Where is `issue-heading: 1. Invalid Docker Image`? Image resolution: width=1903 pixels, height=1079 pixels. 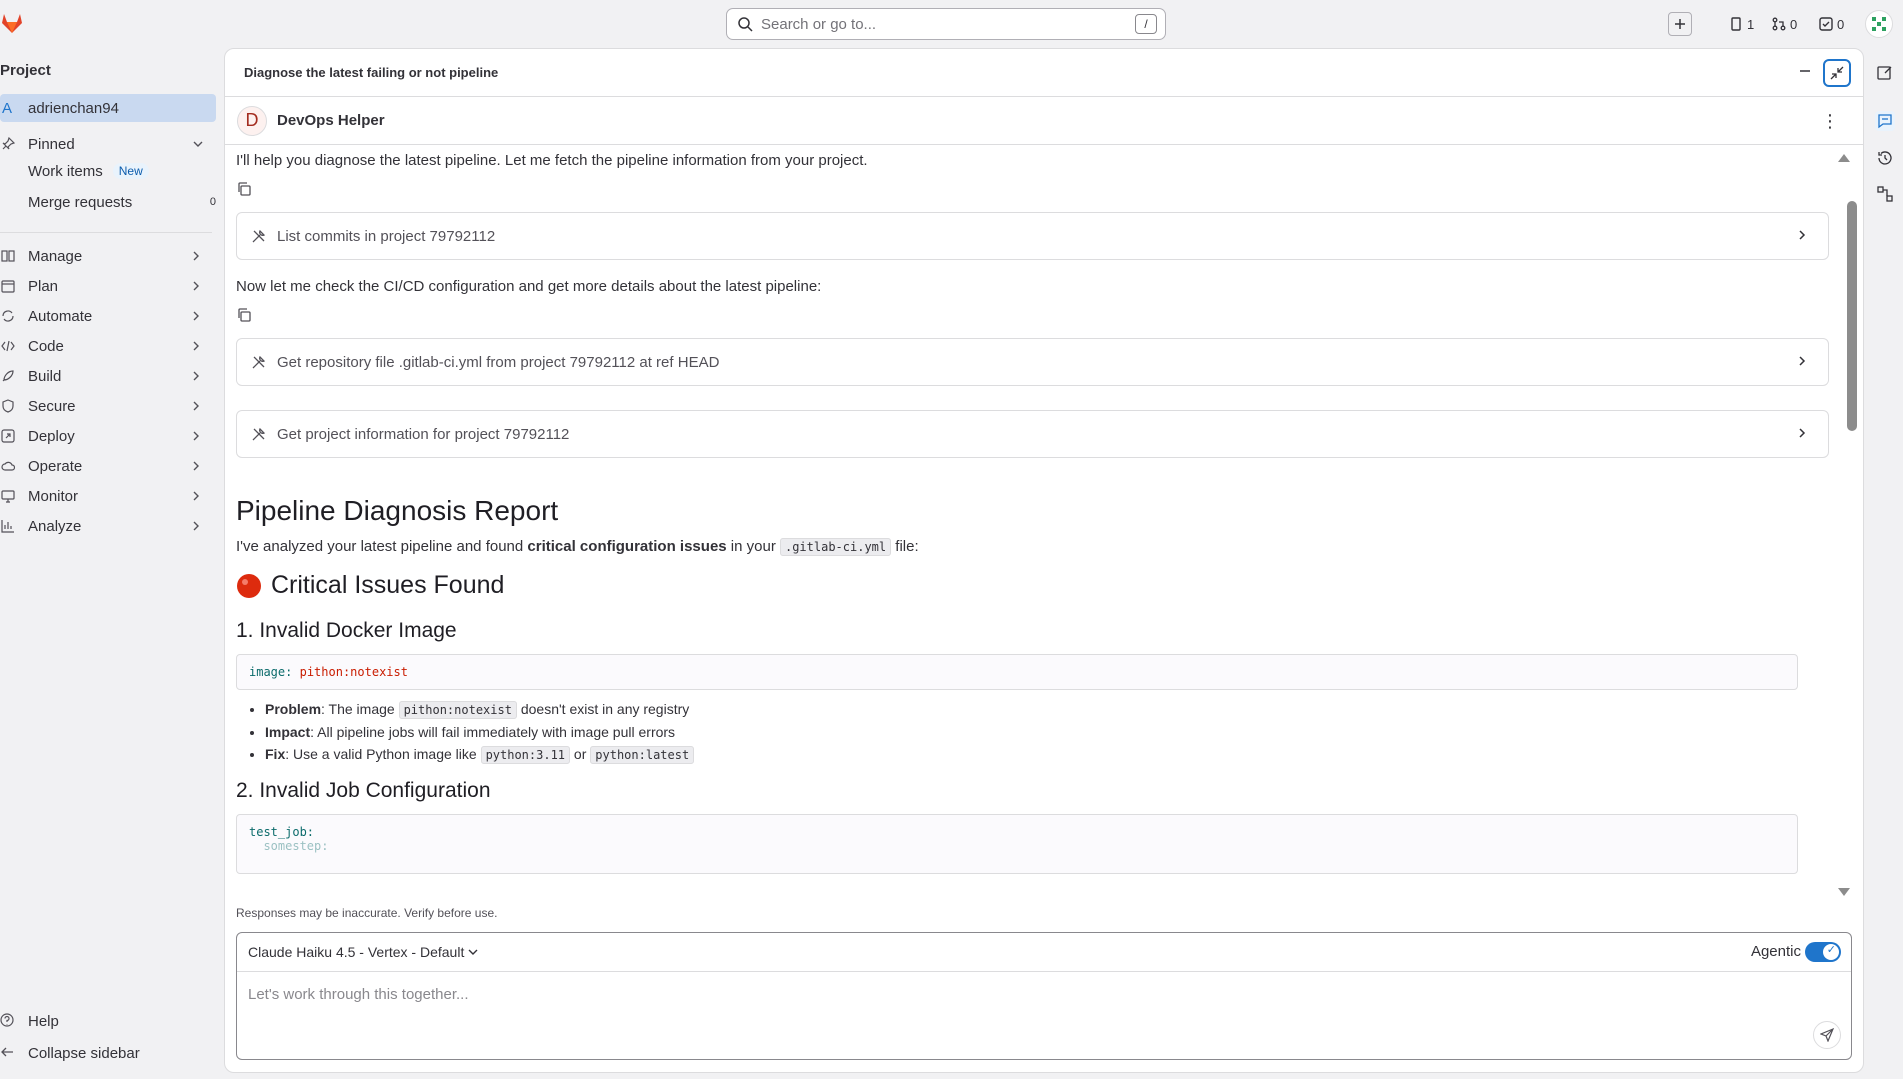
issue-heading: 1. Invalid Docker Image is located at coordinates (346, 630).